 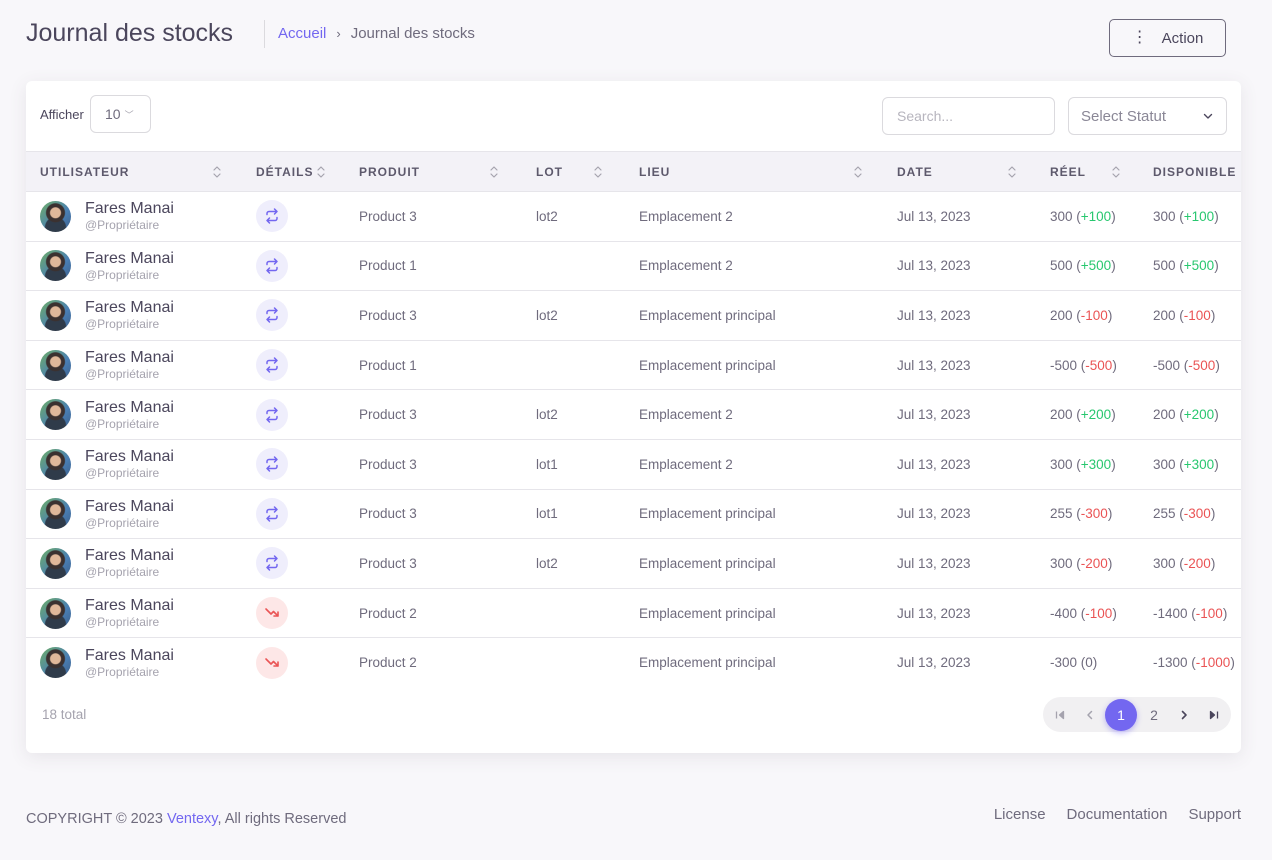 What do you see at coordinates (686, 266) in the screenshot?
I see `location-cell: Emplacement 2` at bounding box center [686, 266].